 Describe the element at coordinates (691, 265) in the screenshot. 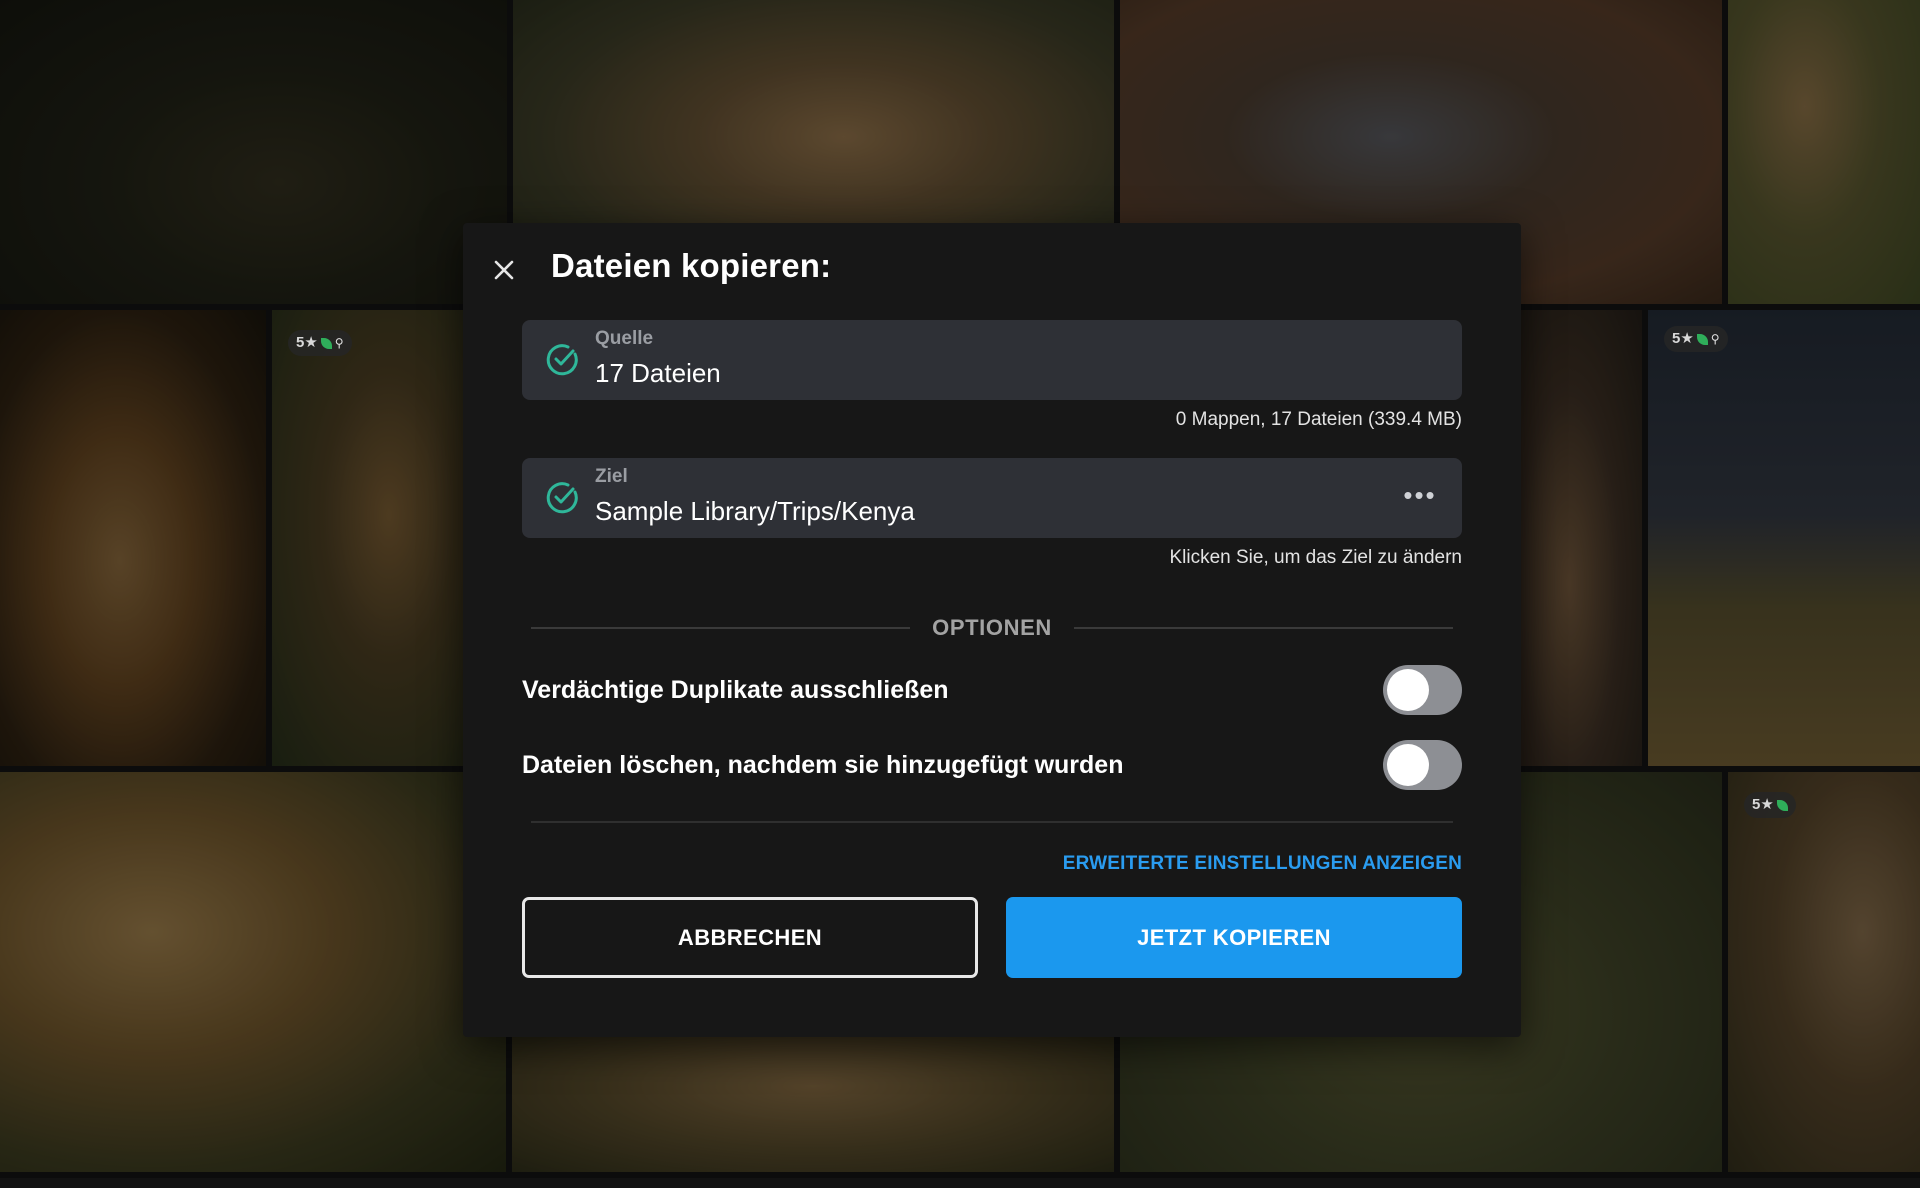

I see `dialog-title: Dateien kopieren:` at that location.